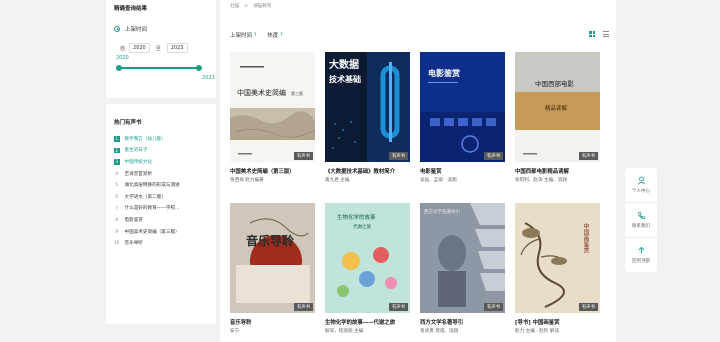 The width and height of the screenshot is (720, 342). I want to click on cover-title: 生物化学的故事, so click(356, 217).